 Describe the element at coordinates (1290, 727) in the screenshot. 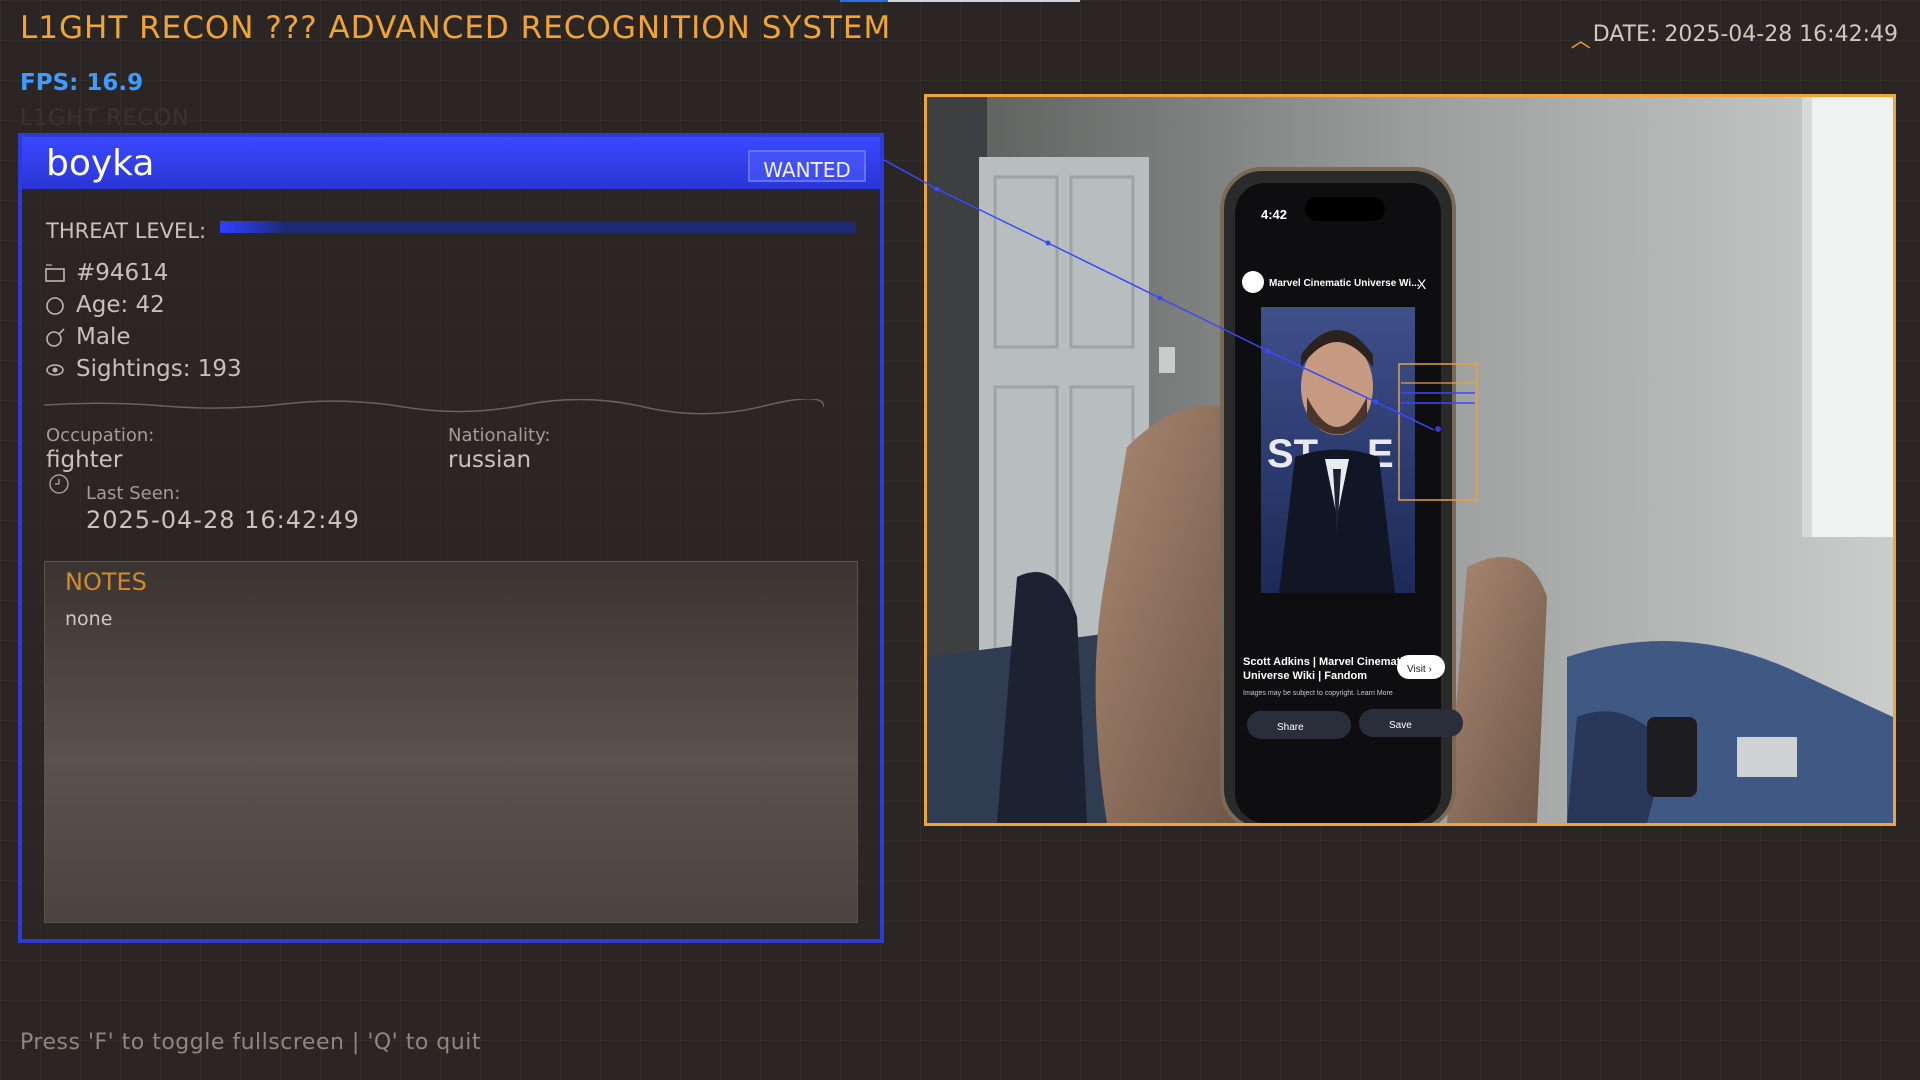

I see `share-button: Share` at that location.